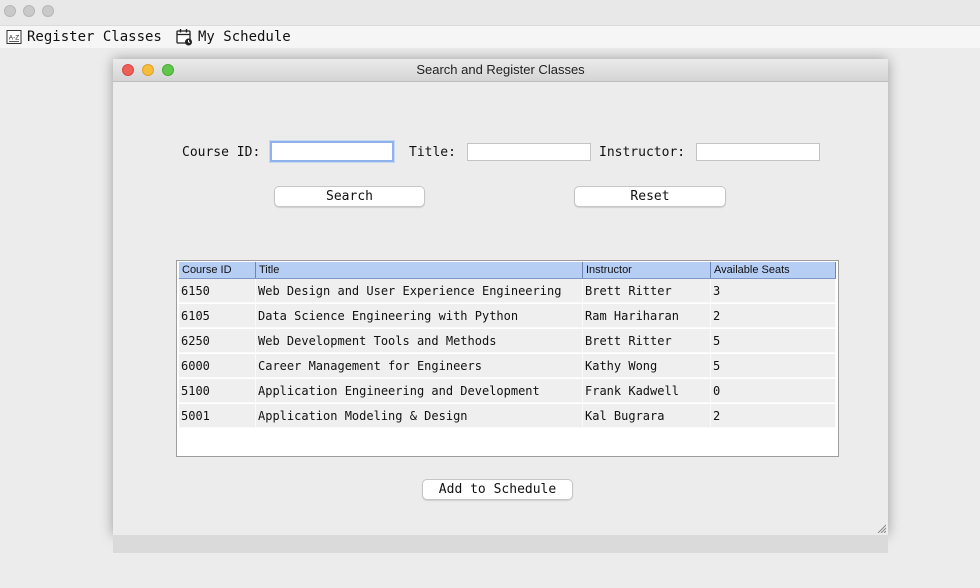 This screenshot has width=980, height=588. I want to click on table-cell: Web Development Tools and Methods, so click(419, 341).